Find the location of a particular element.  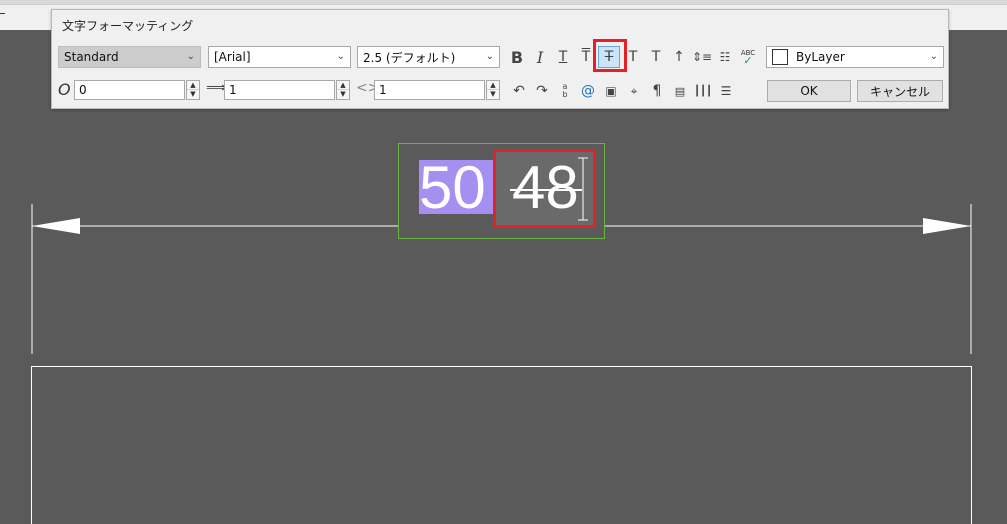

line-spacing-button: ⇕≡ is located at coordinates (702, 57).